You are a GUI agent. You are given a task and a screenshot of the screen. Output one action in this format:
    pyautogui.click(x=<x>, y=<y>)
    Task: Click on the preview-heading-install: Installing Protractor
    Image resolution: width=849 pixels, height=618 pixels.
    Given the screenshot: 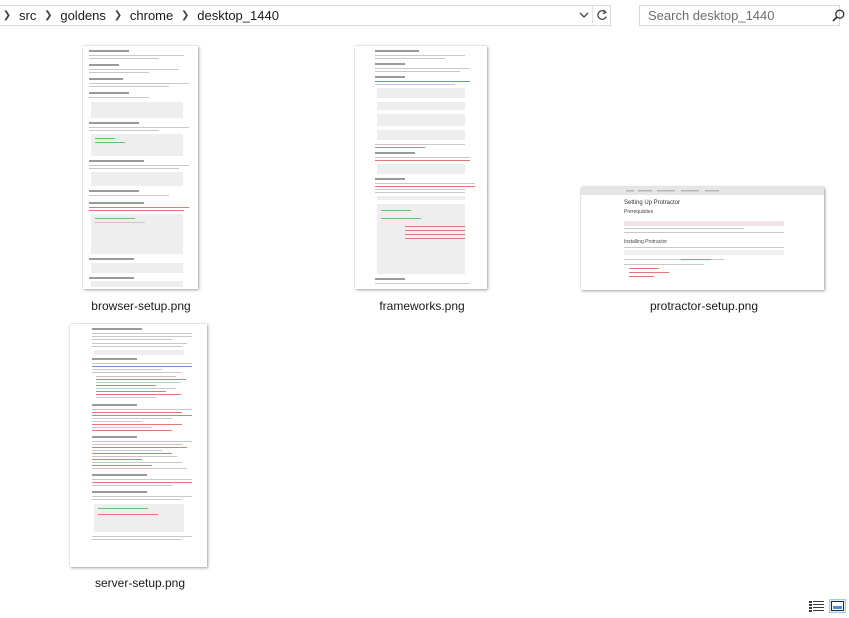 What is the action you would take?
    pyautogui.click(x=645, y=242)
    